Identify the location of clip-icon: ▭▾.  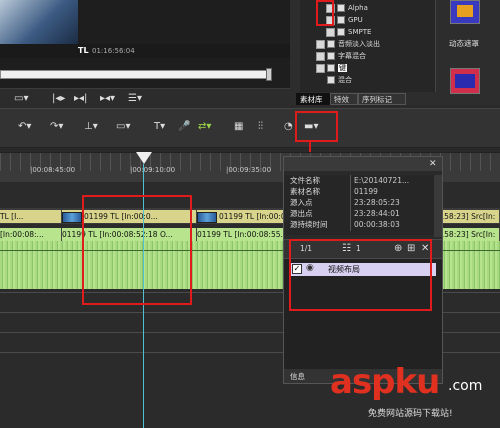
(123, 127).